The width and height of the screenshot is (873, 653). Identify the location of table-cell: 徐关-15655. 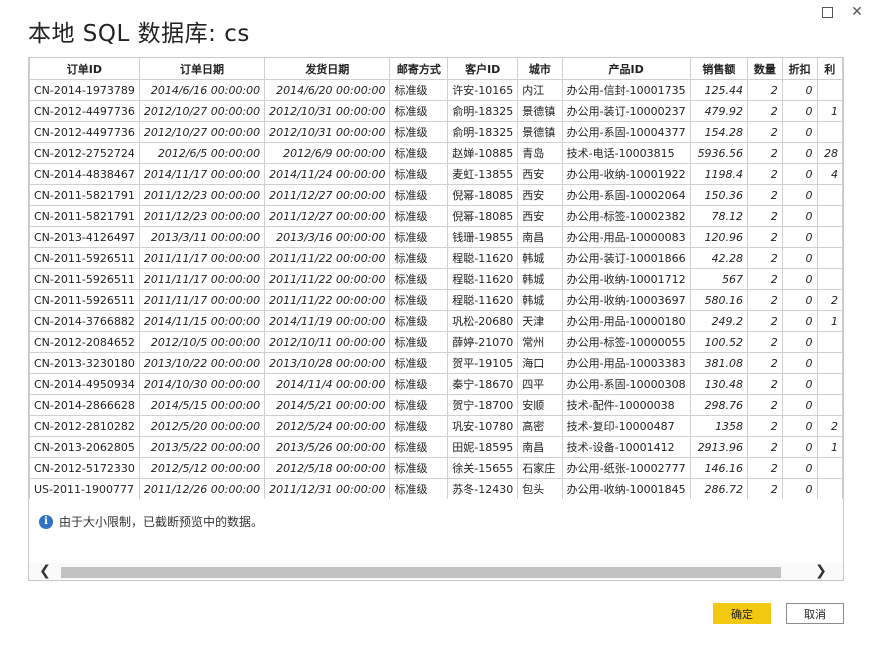
(483, 468).